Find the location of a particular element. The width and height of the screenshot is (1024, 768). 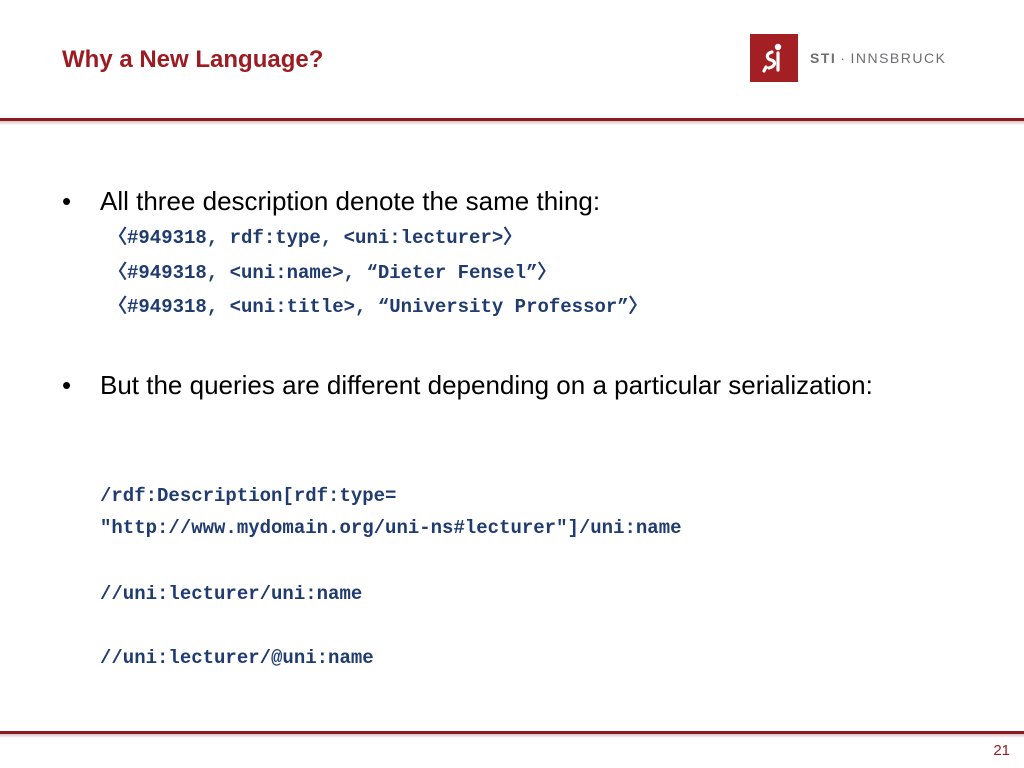

page-number: 21 is located at coordinates (1001, 750).